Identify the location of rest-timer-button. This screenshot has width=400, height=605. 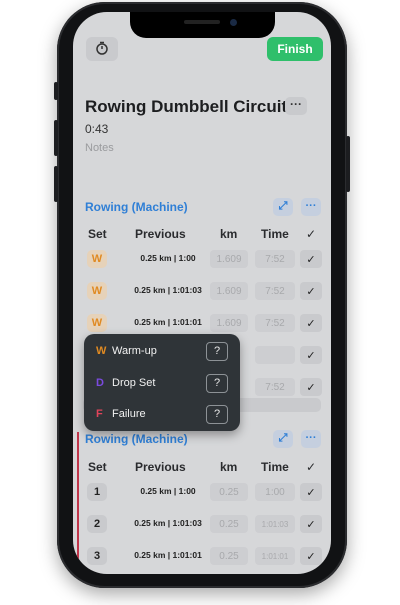
(102, 49).